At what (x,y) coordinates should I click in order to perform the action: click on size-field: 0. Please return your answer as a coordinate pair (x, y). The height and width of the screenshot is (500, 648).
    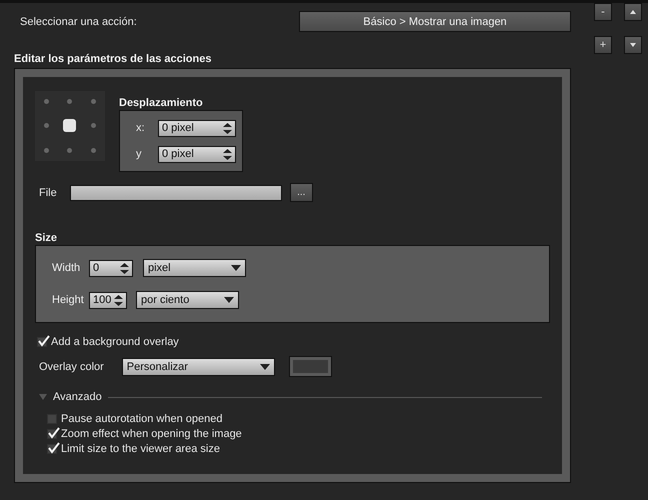
    Looking at the image, I should click on (111, 268).